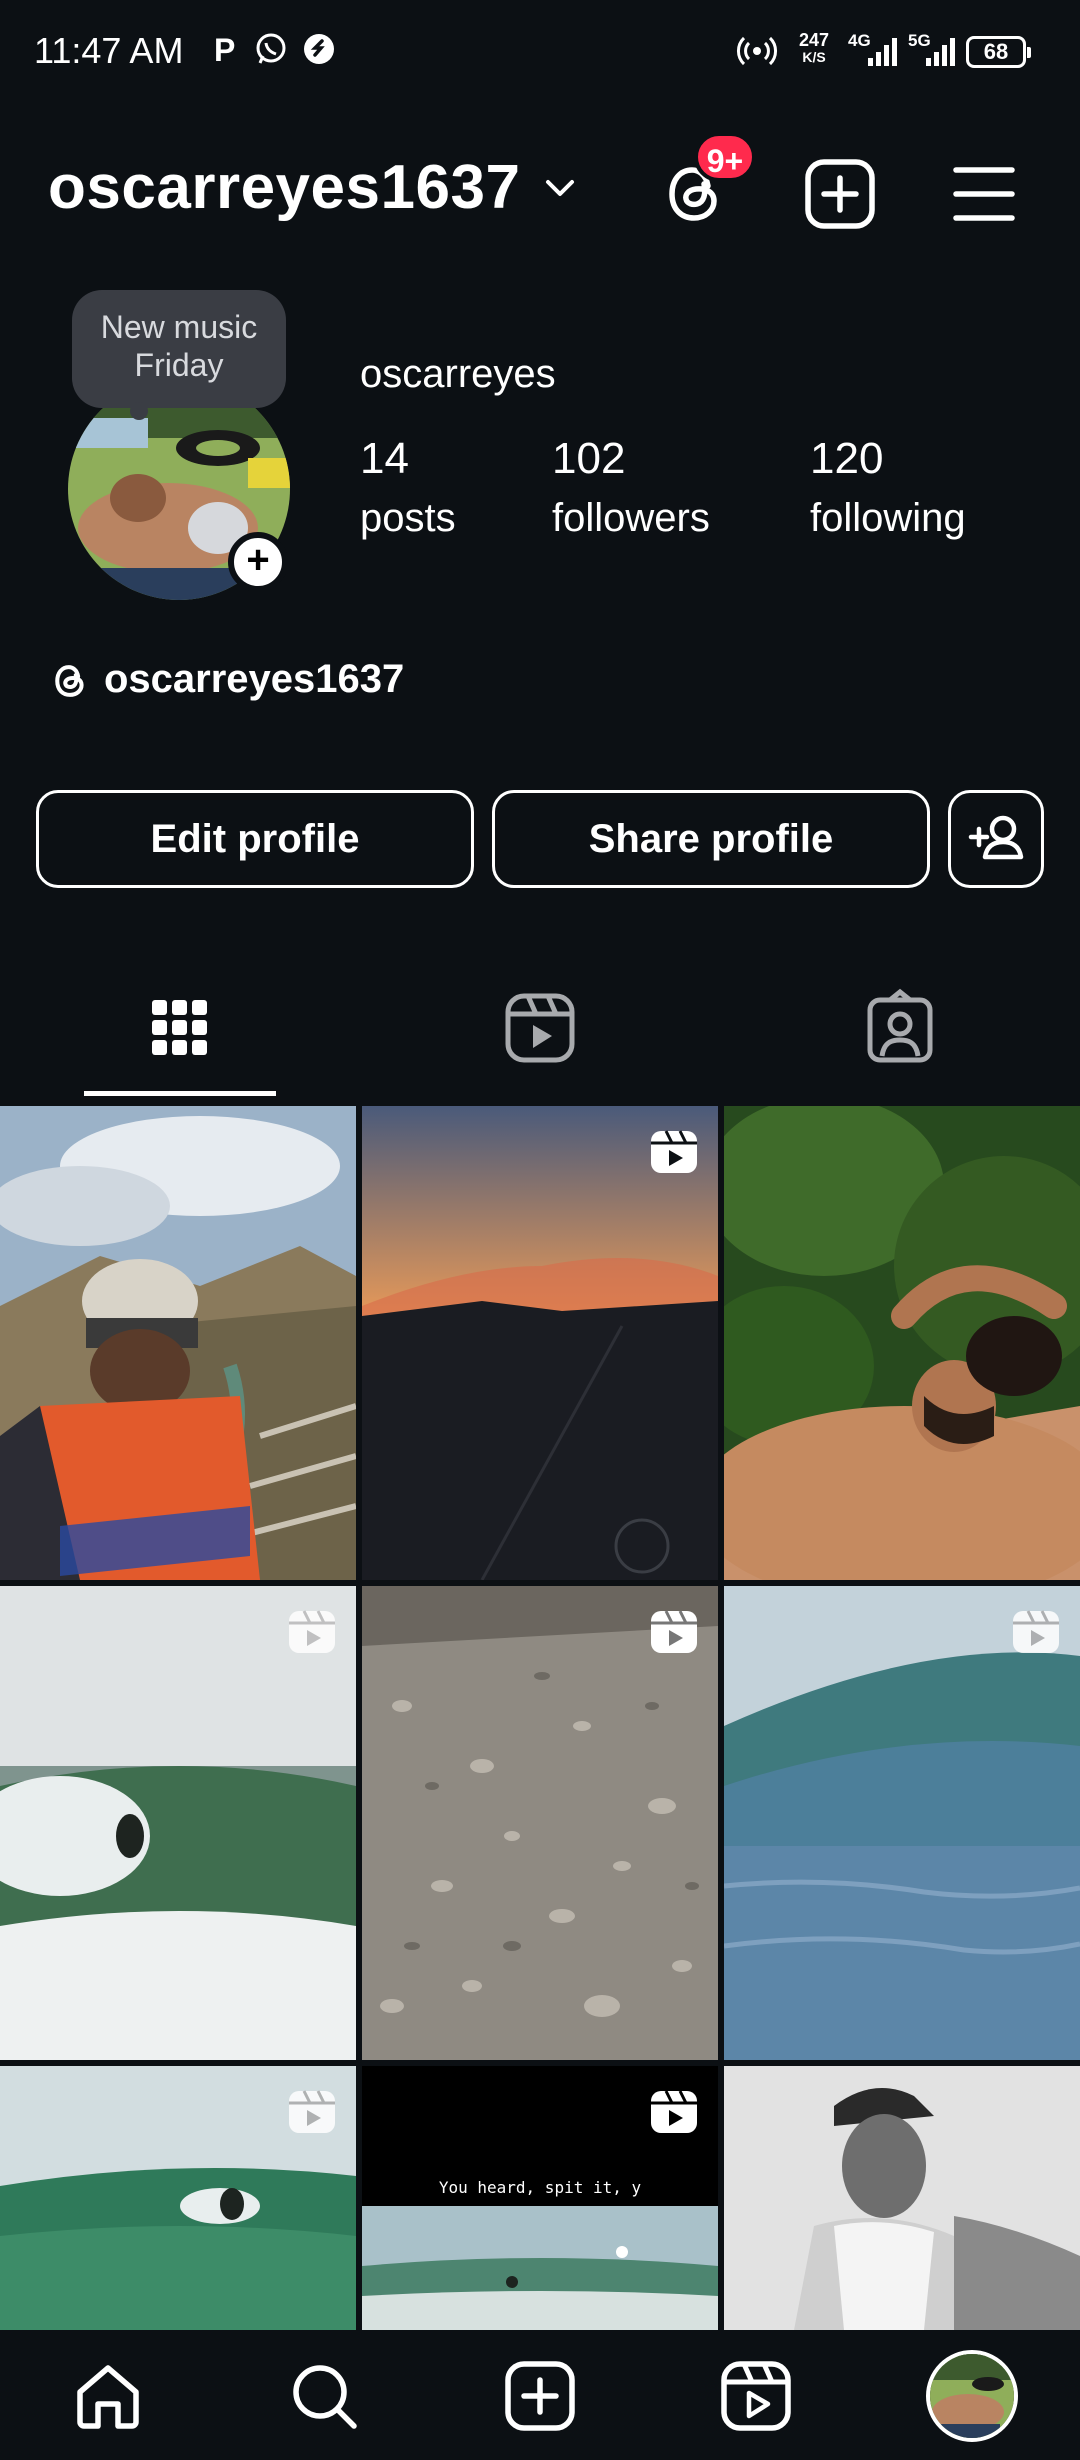 Image resolution: width=1080 pixels, height=2460 pixels. I want to click on profile-nav-avatar, so click(972, 2396).